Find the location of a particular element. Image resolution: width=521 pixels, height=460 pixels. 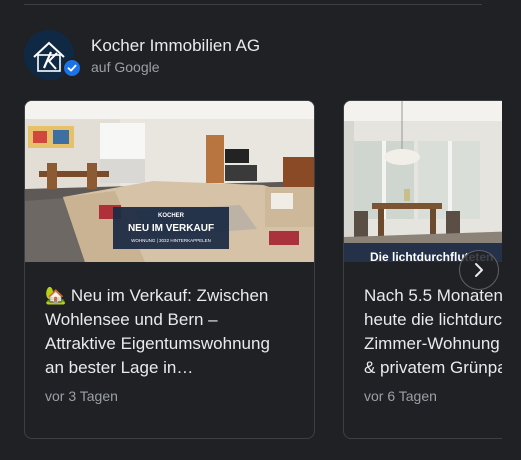

verified-check-icon is located at coordinates (72, 68).